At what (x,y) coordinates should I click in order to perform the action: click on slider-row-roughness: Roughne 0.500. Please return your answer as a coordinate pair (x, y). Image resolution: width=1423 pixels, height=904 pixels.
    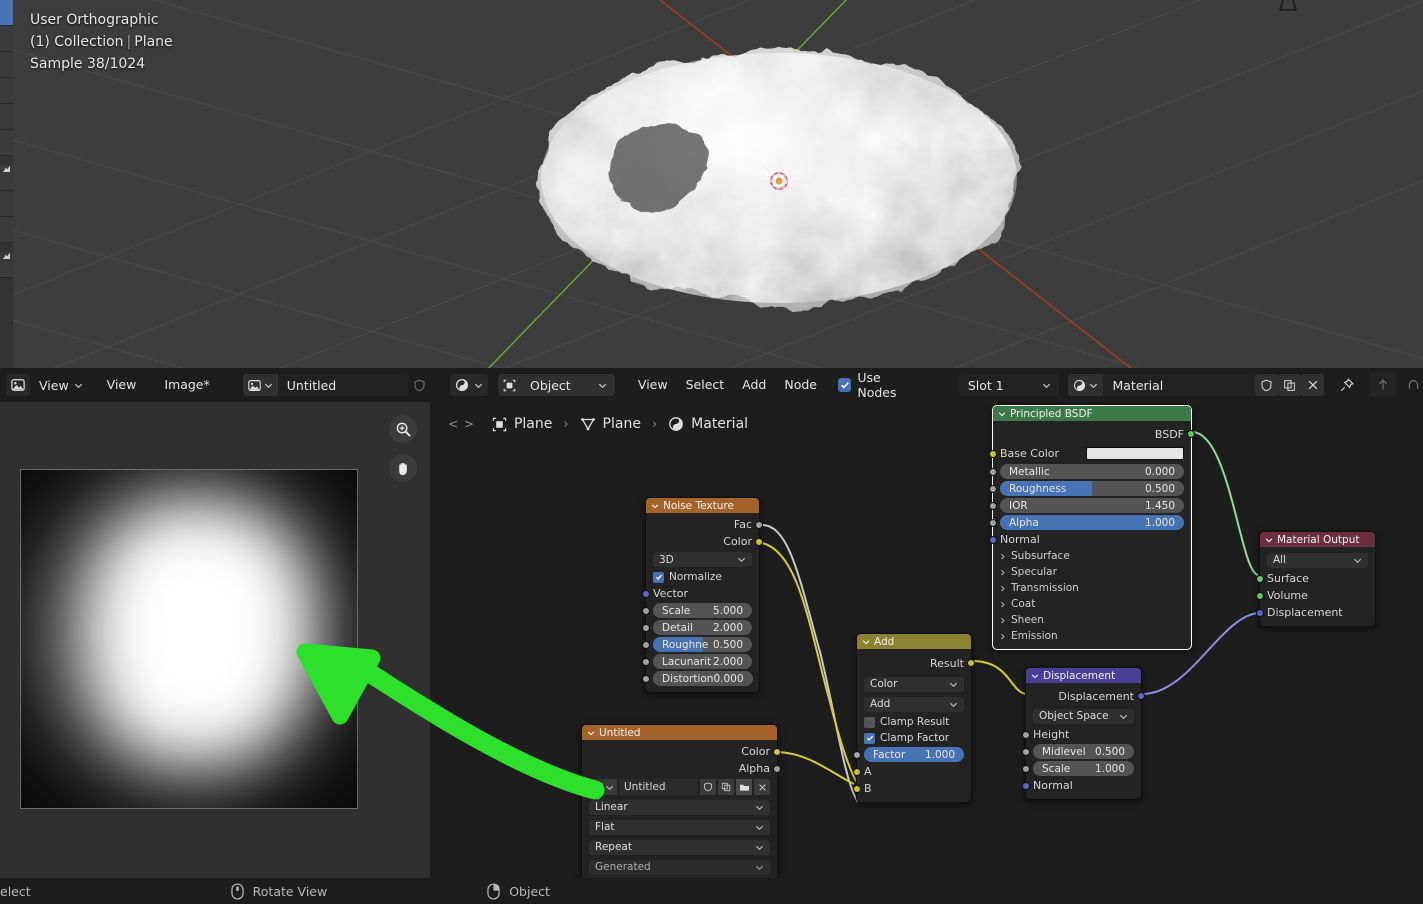
    Looking at the image, I should click on (700, 644).